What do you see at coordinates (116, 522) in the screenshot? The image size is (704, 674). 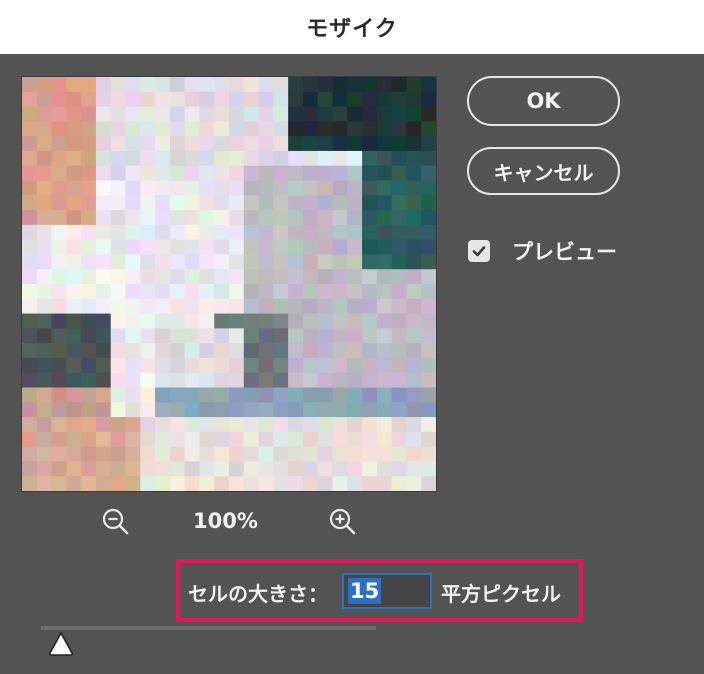 I see `zoom-out-icon` at bounding box center [116, 522].